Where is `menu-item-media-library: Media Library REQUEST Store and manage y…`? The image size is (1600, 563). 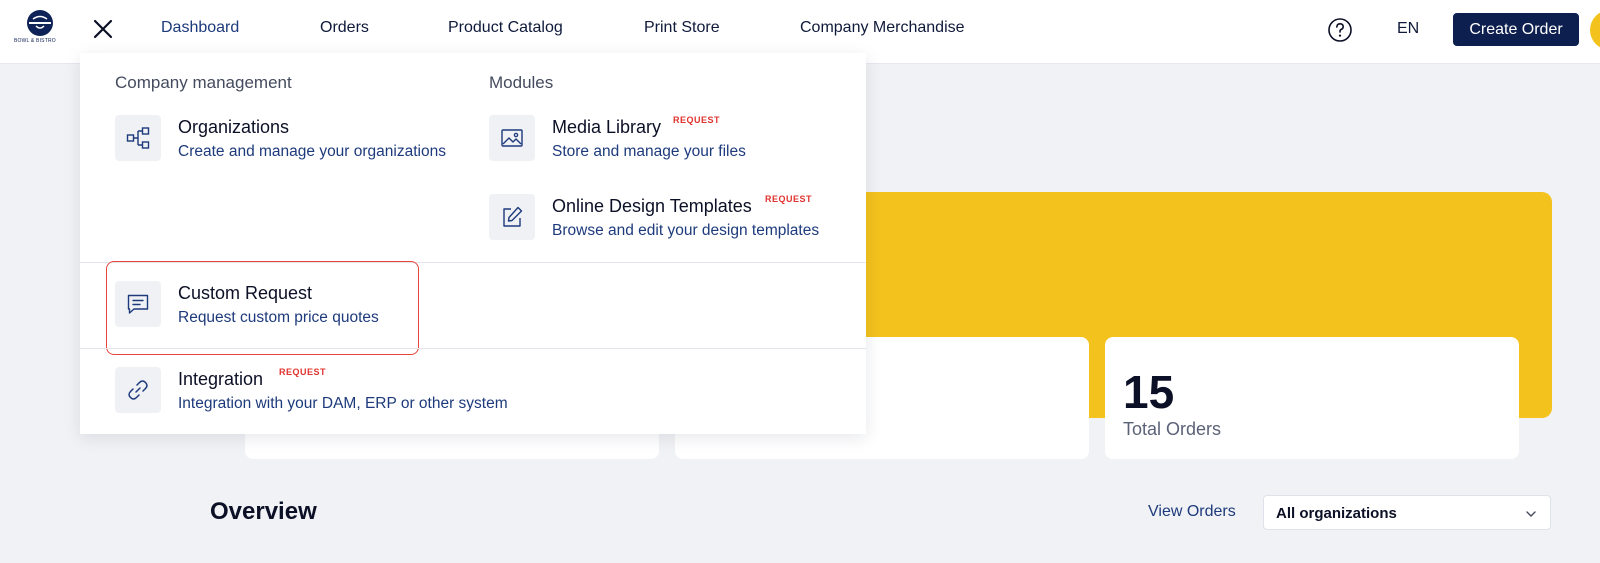
menu-item-media-library: Media Library REQUEST Store and manage y… is located at coordinates (659, 143).